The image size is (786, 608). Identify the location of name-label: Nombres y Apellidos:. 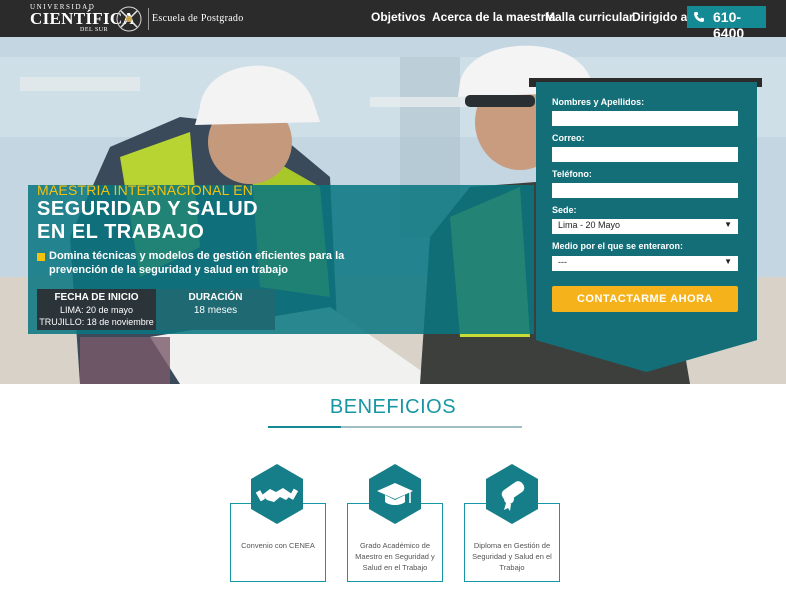
(598, 102).